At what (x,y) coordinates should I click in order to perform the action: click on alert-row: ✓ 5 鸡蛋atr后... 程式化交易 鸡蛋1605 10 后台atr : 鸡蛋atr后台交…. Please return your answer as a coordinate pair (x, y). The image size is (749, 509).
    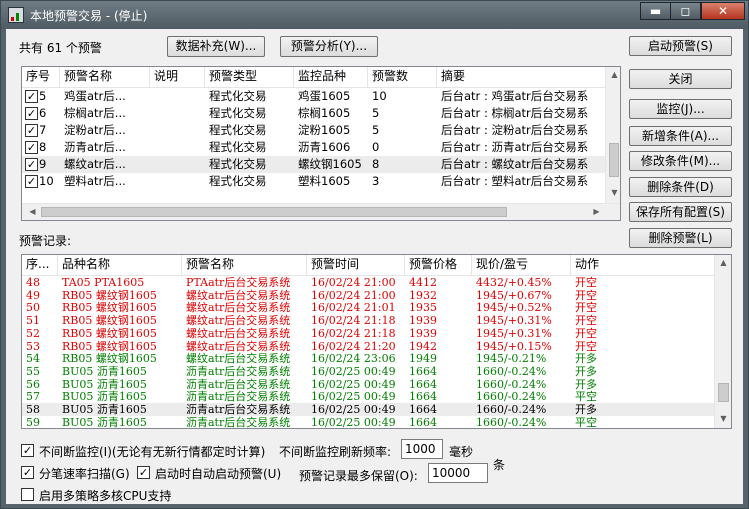
    Looking at the image, I should click on (313, 96).